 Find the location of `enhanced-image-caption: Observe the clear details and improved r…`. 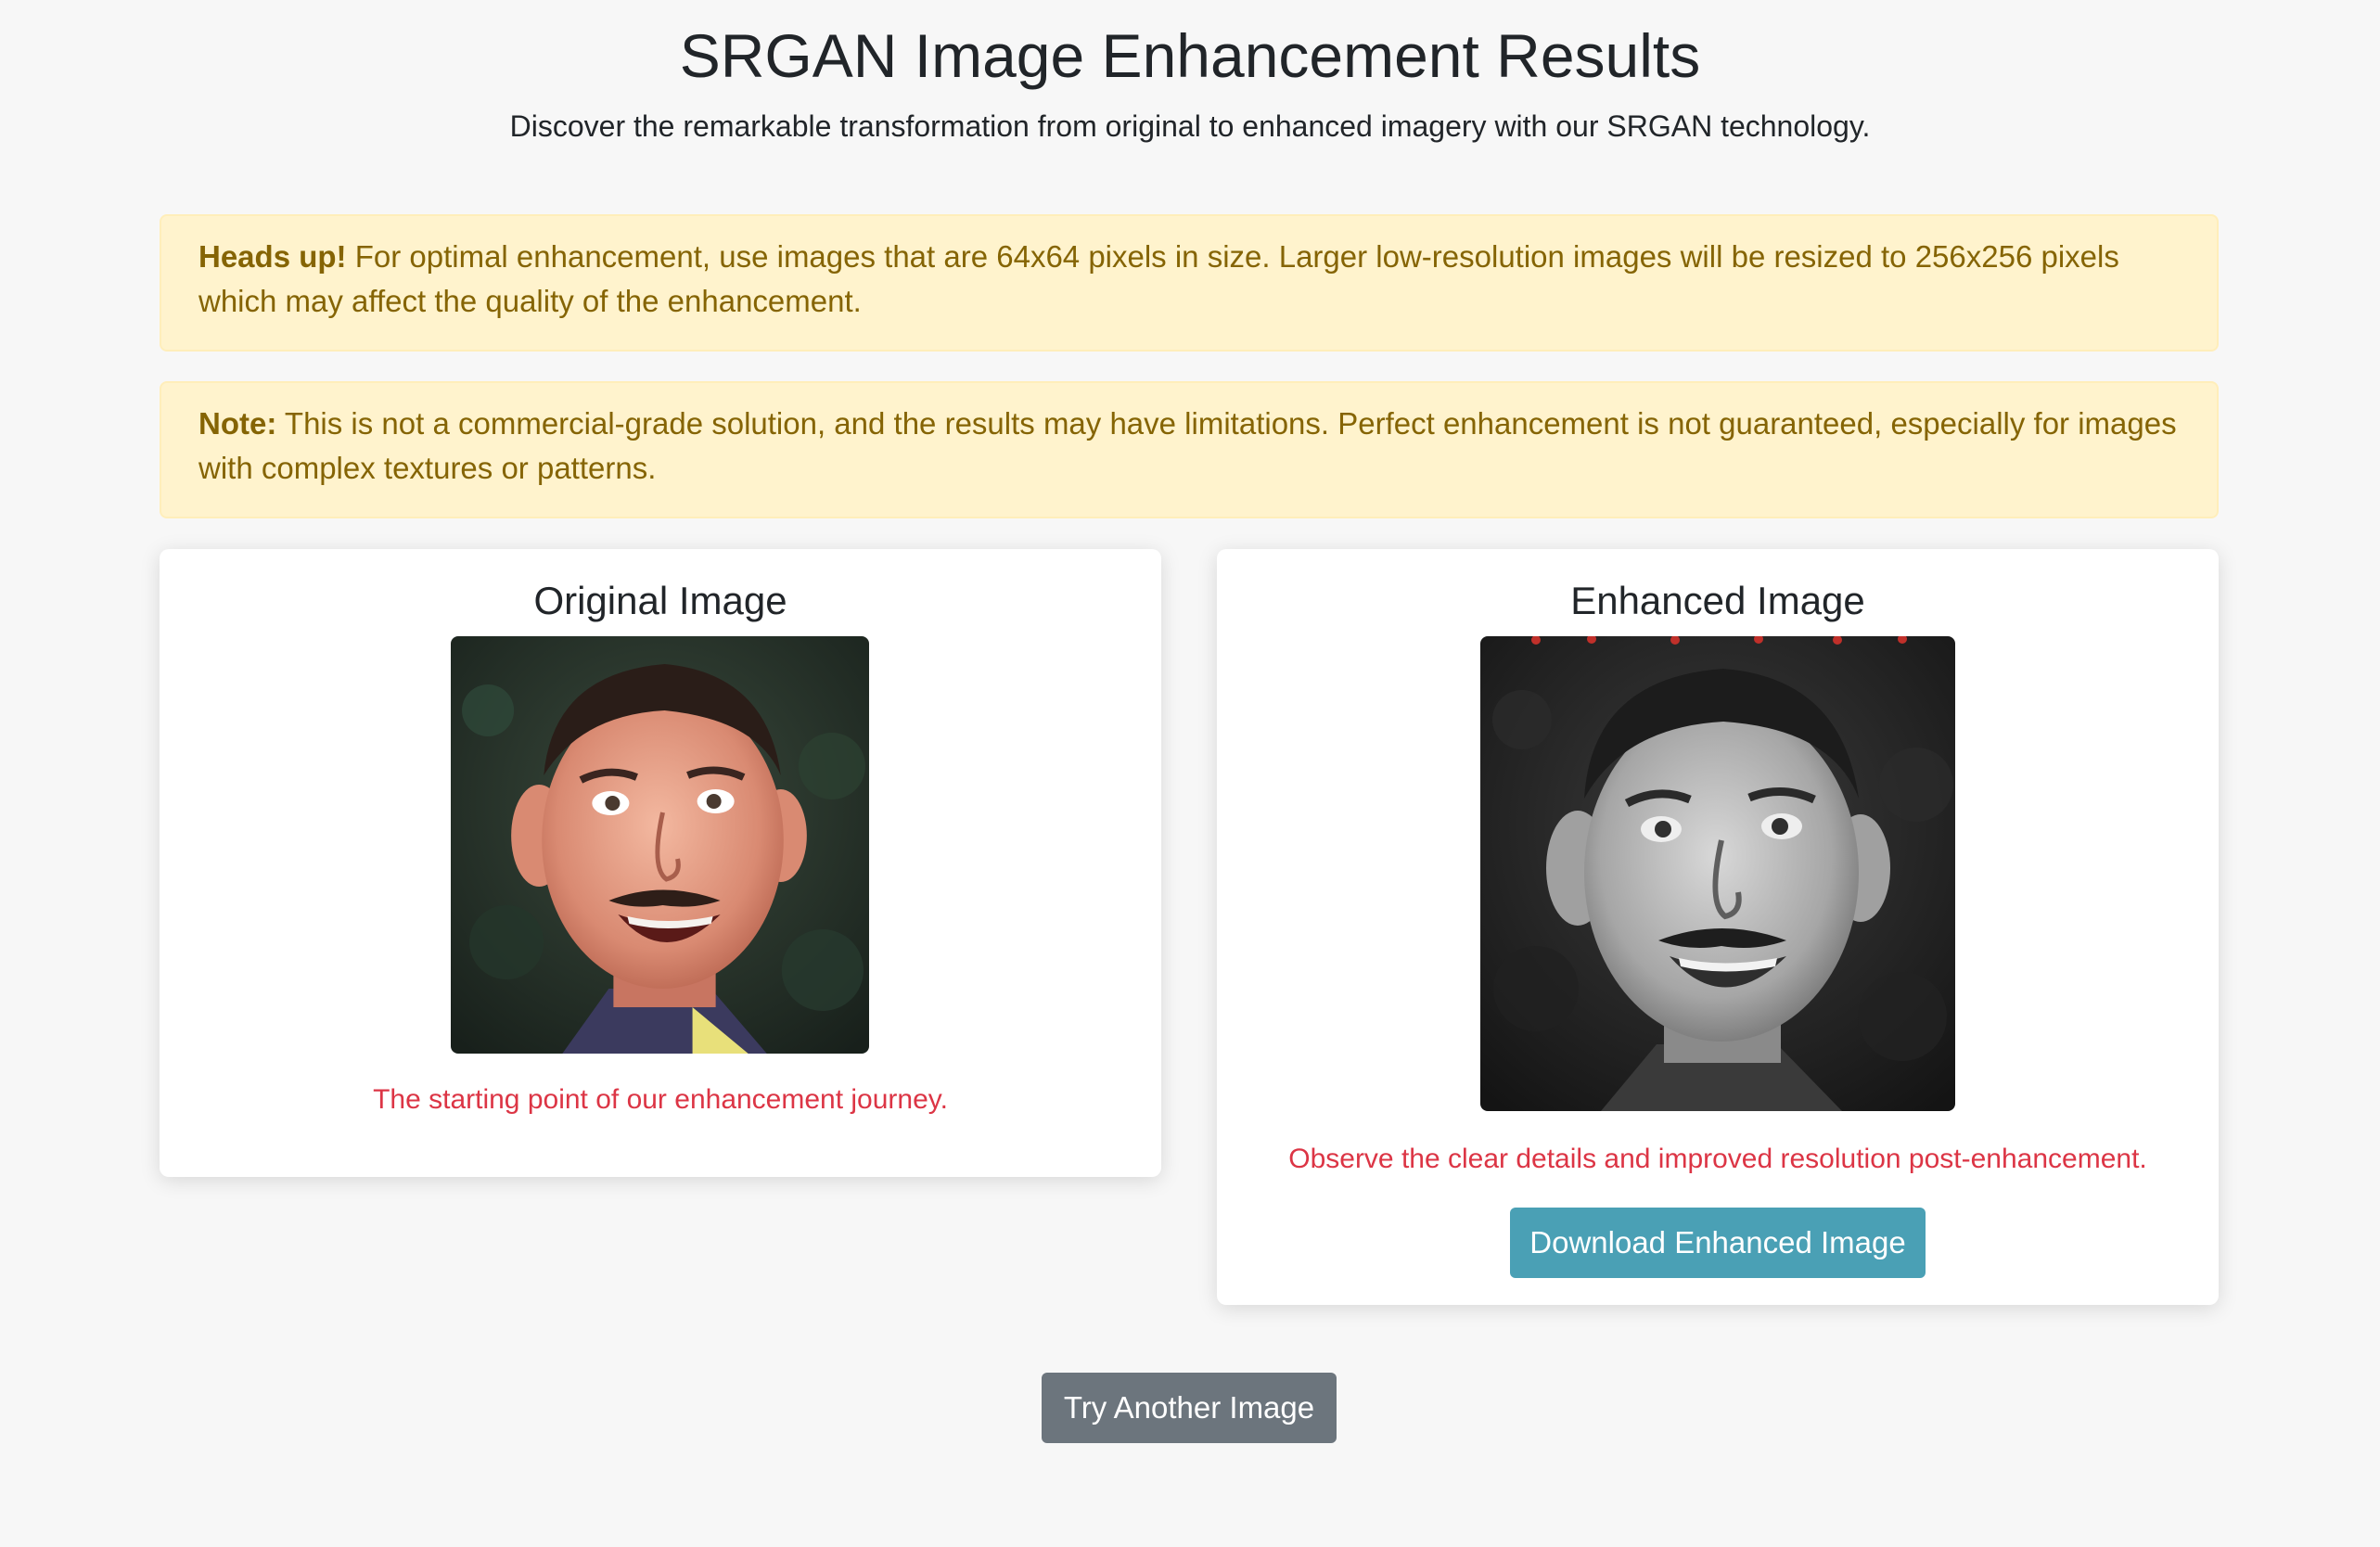

enhanced-image-caption: Observe the clear details and improved r… is located at coordinates (1717, 1159).